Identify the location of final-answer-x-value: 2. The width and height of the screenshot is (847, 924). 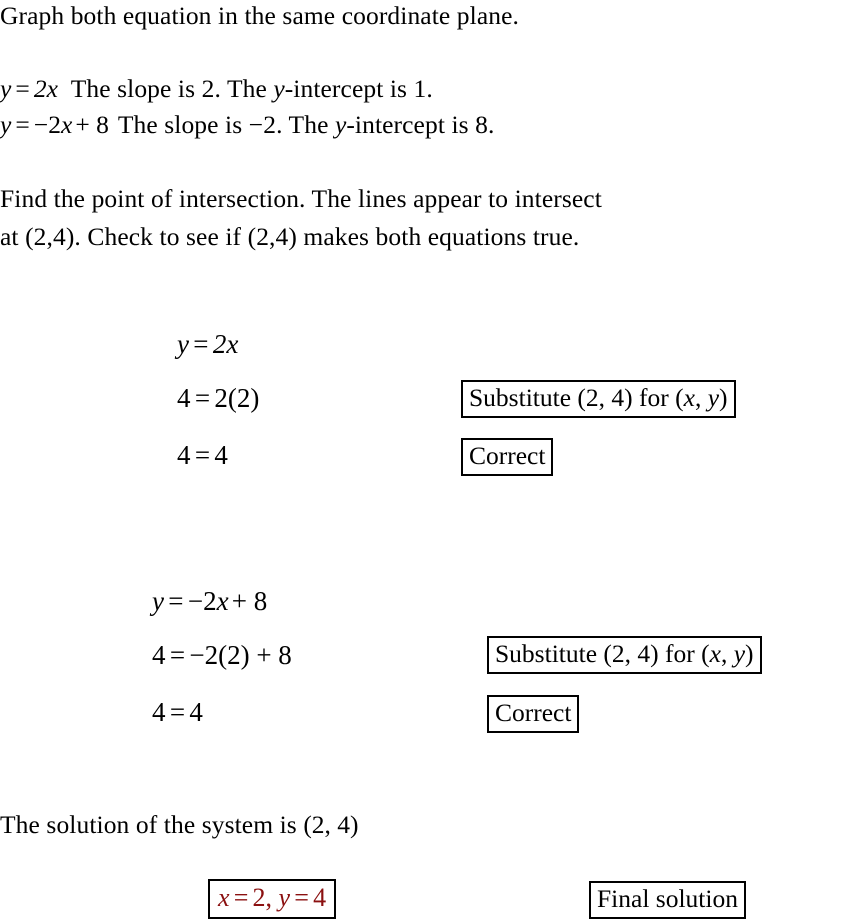
(259, 897).